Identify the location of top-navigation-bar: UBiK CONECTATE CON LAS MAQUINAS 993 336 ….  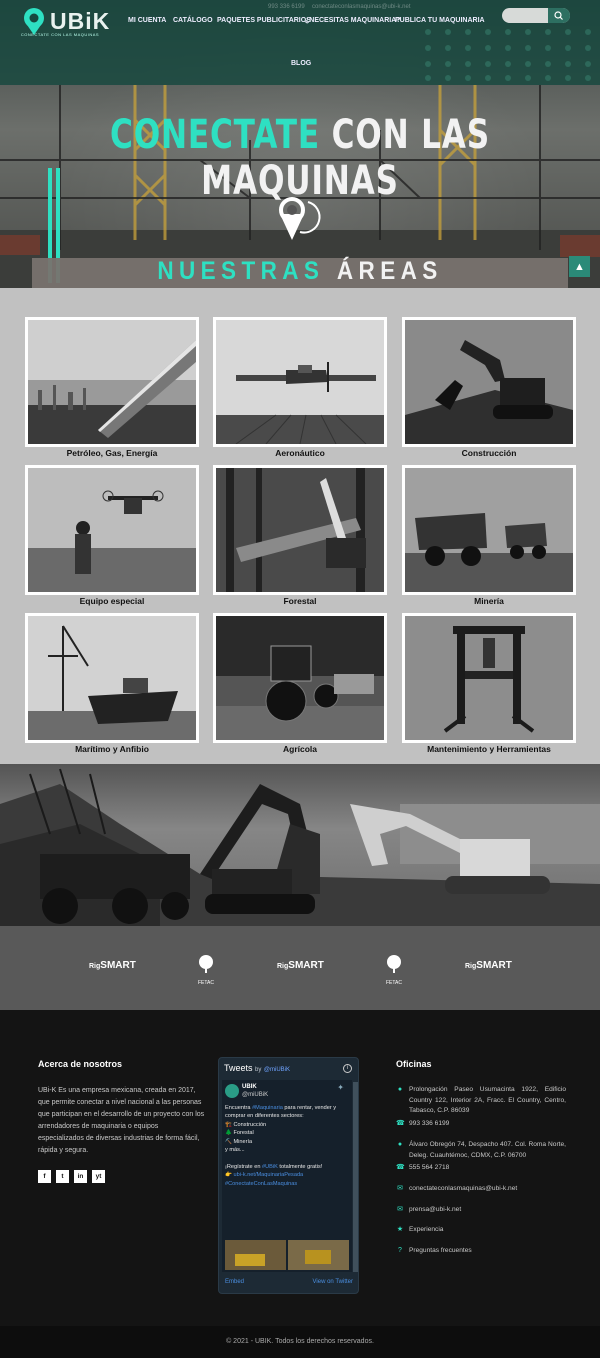
(300, 42).